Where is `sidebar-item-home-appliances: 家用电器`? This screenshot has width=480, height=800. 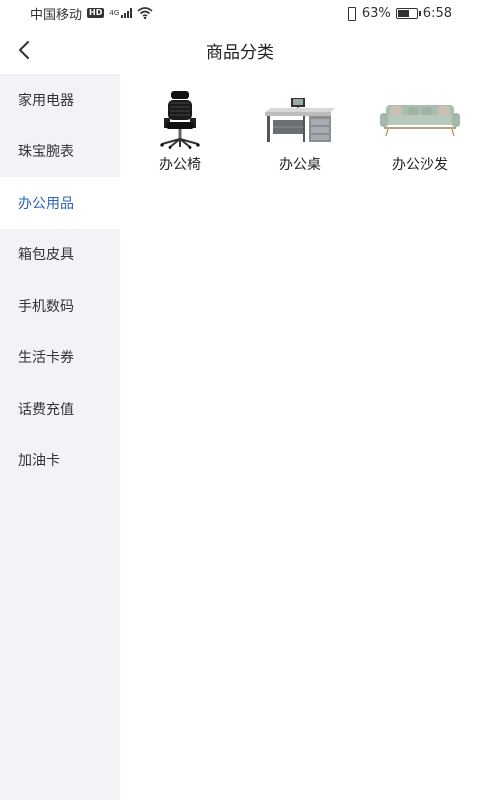 sidebar-item-home-appliances: 家用电器 is located at coordinates (60, 100).